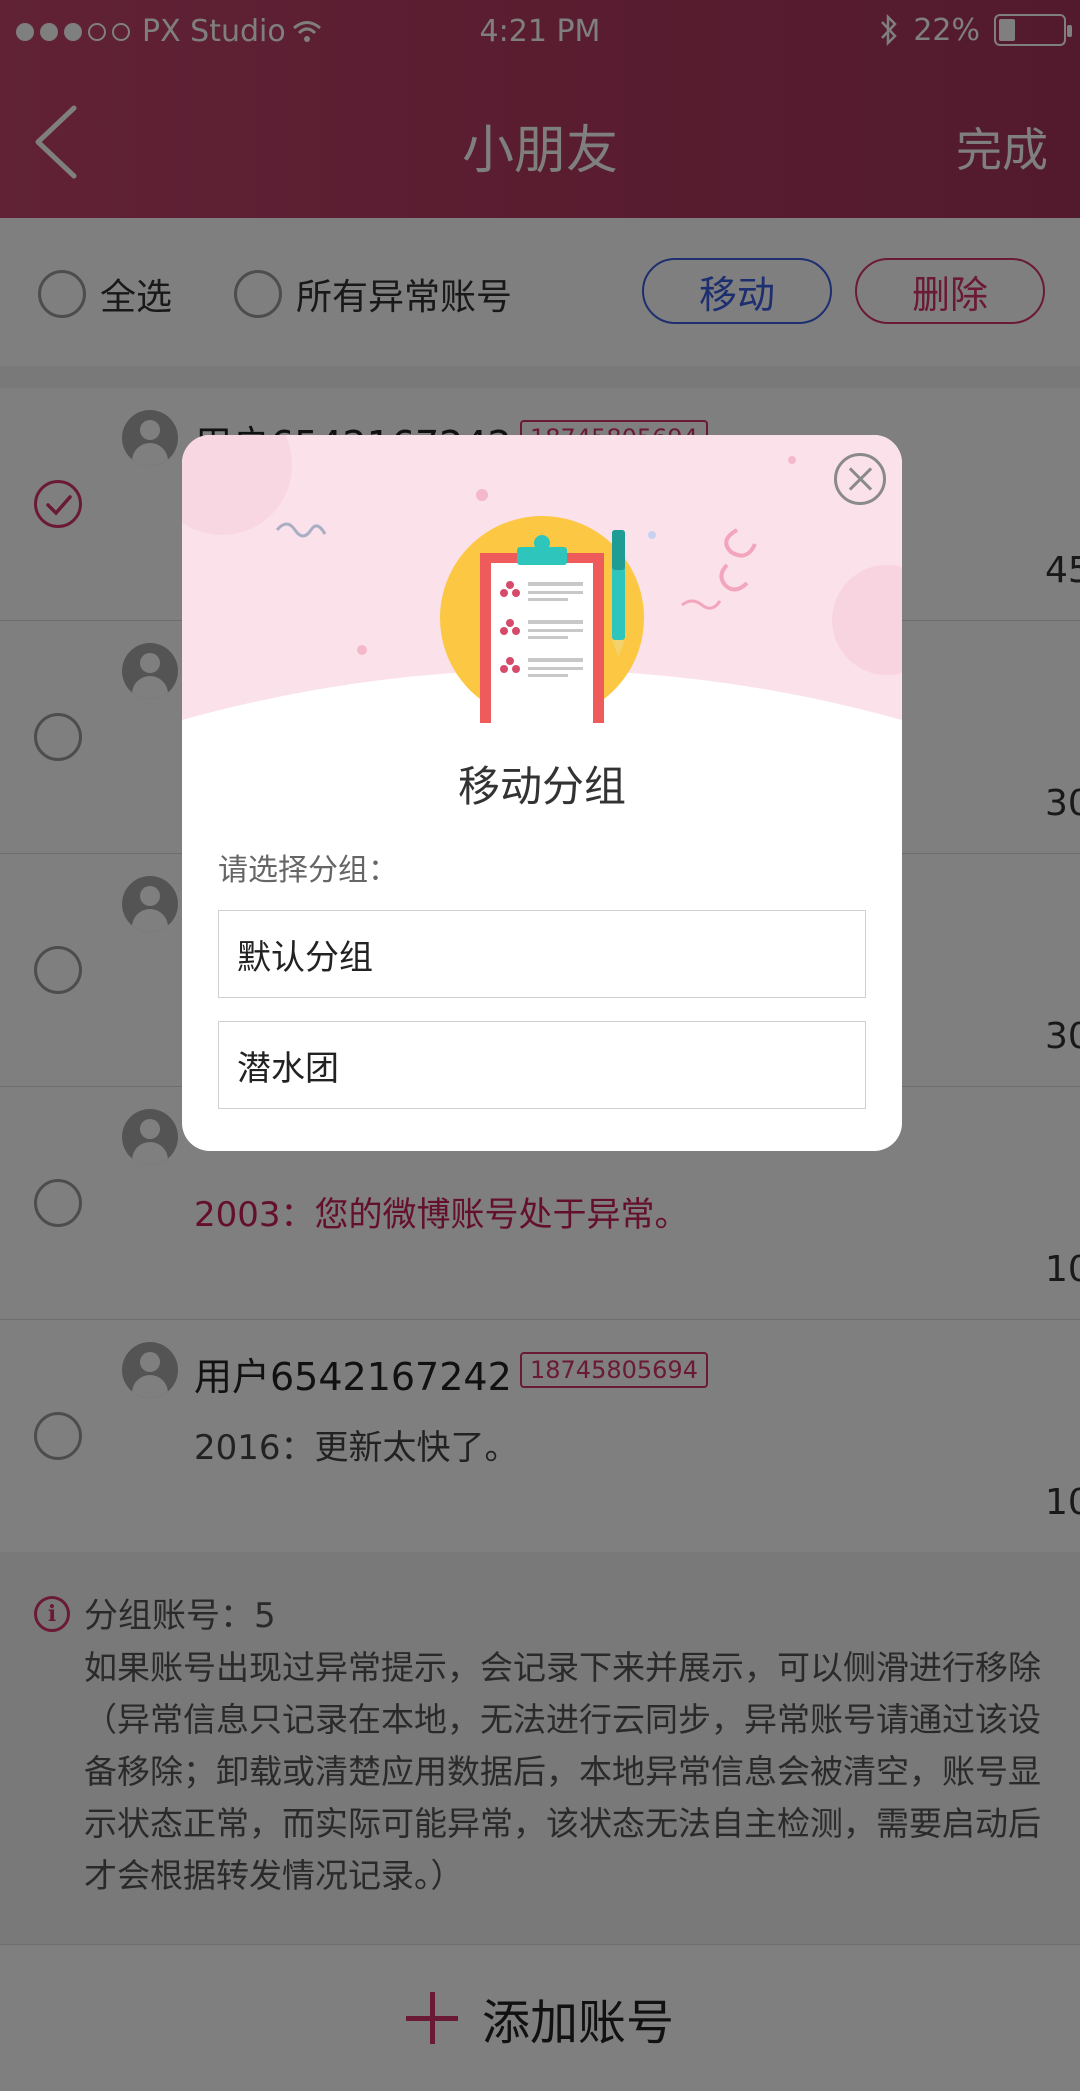 Image resolution: width=1080 pixels, height=2091 pixels. What do you see at coordinates (308, 870) in the screenshot?
I see `dialog-prompt: 请选择分组：` at bounding box center [308, 870].